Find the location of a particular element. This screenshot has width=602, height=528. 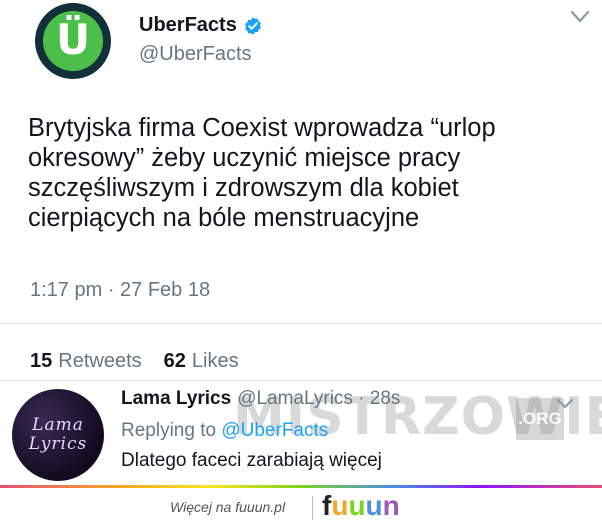

avatar-ring: Ü is located at coordinates (73, 41).